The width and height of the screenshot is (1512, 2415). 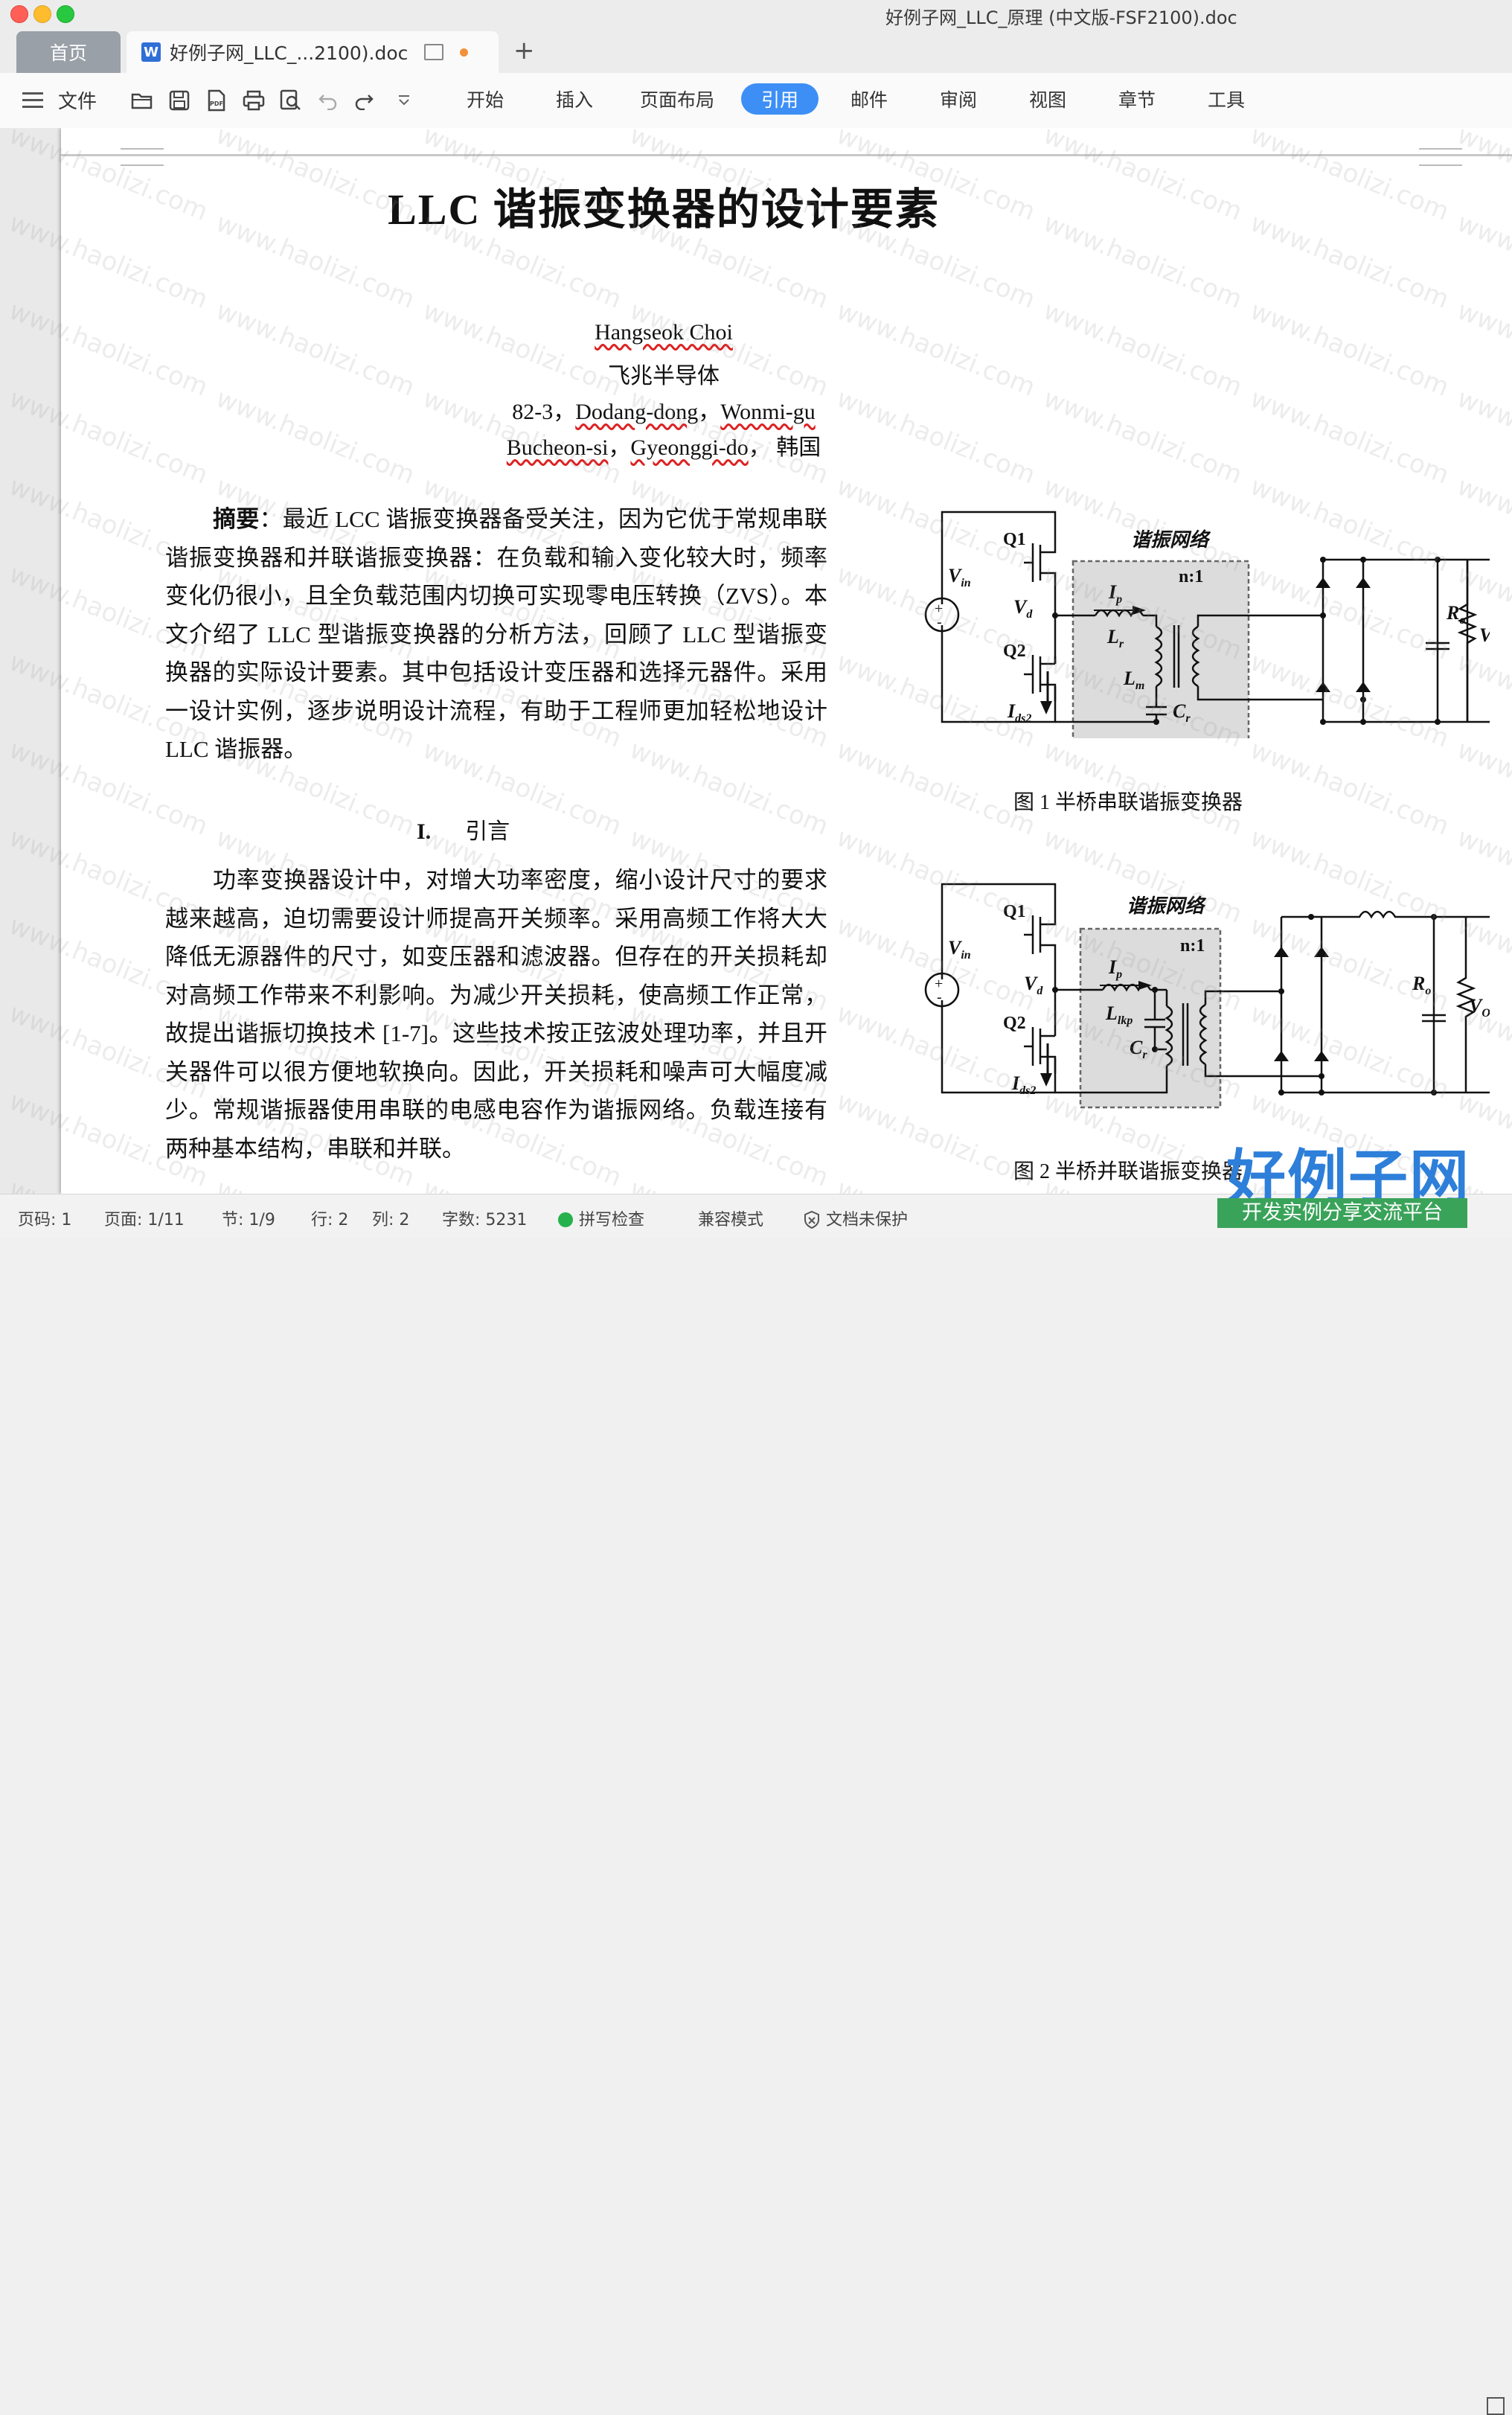 I want to click on spell-check-toggle: 拼写检查, so click(x=601, y=1218).